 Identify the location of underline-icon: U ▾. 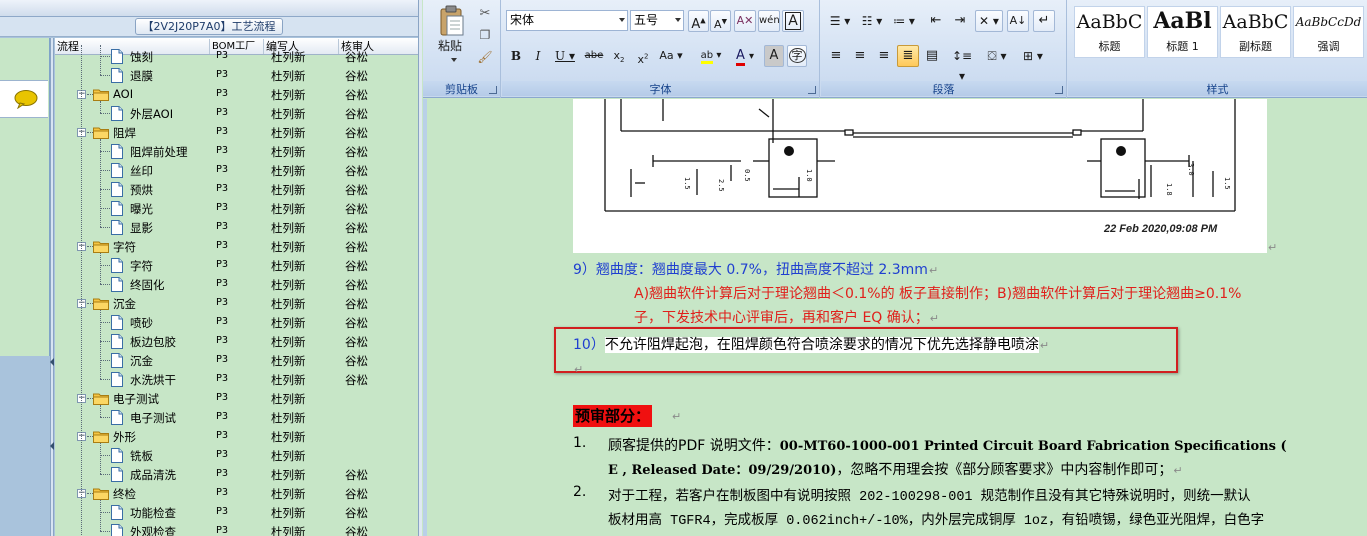
(565, 56).